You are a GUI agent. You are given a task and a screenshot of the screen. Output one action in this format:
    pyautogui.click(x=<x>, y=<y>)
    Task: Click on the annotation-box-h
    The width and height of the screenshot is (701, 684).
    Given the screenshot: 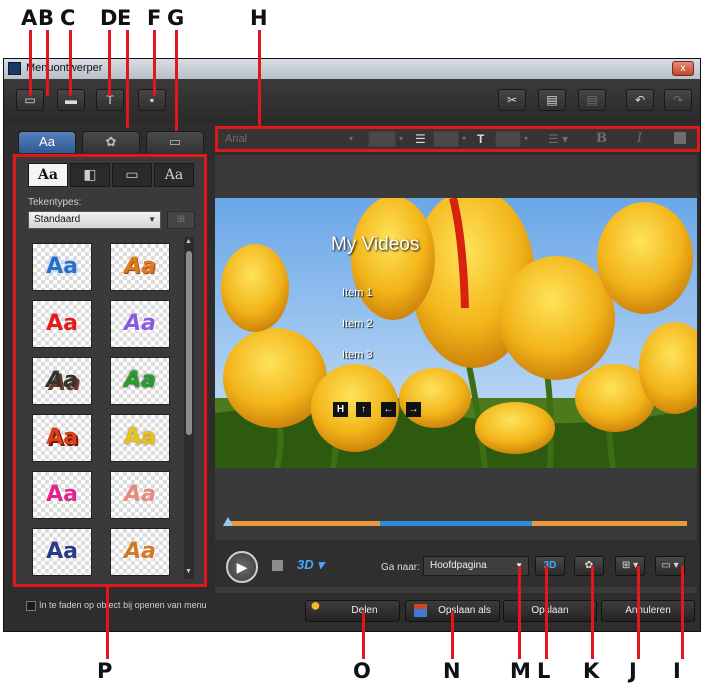 What is the action you would take?
    pyautogui.click(x=457, y=139)
    